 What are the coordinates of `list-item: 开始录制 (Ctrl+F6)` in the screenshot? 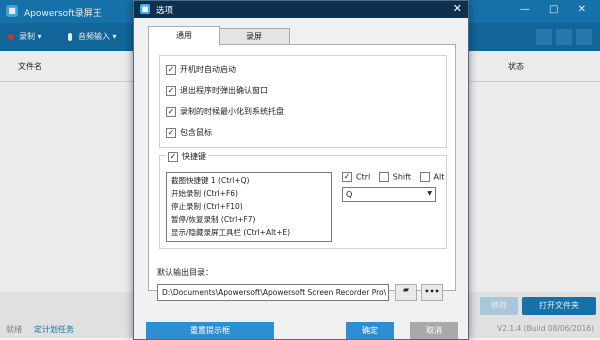 It's located at (204, 193).